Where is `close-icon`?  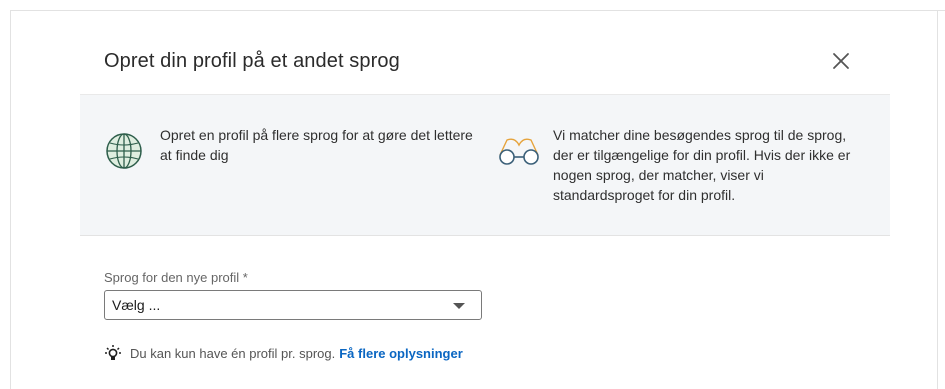 close-icon is located at coordinates (841, 61).